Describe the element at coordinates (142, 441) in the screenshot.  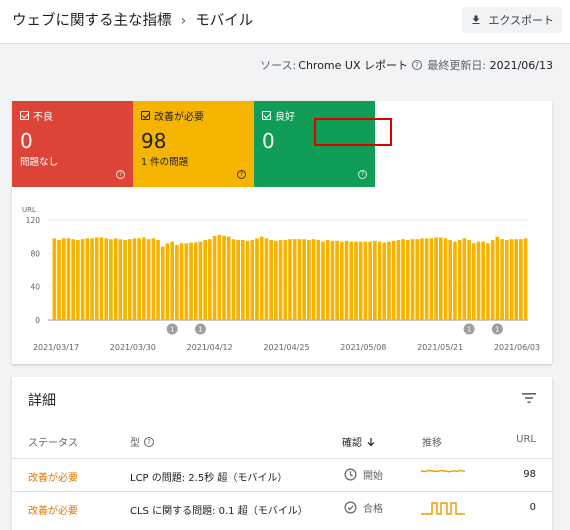
I see `column-header-type: 型 ?` at that location.